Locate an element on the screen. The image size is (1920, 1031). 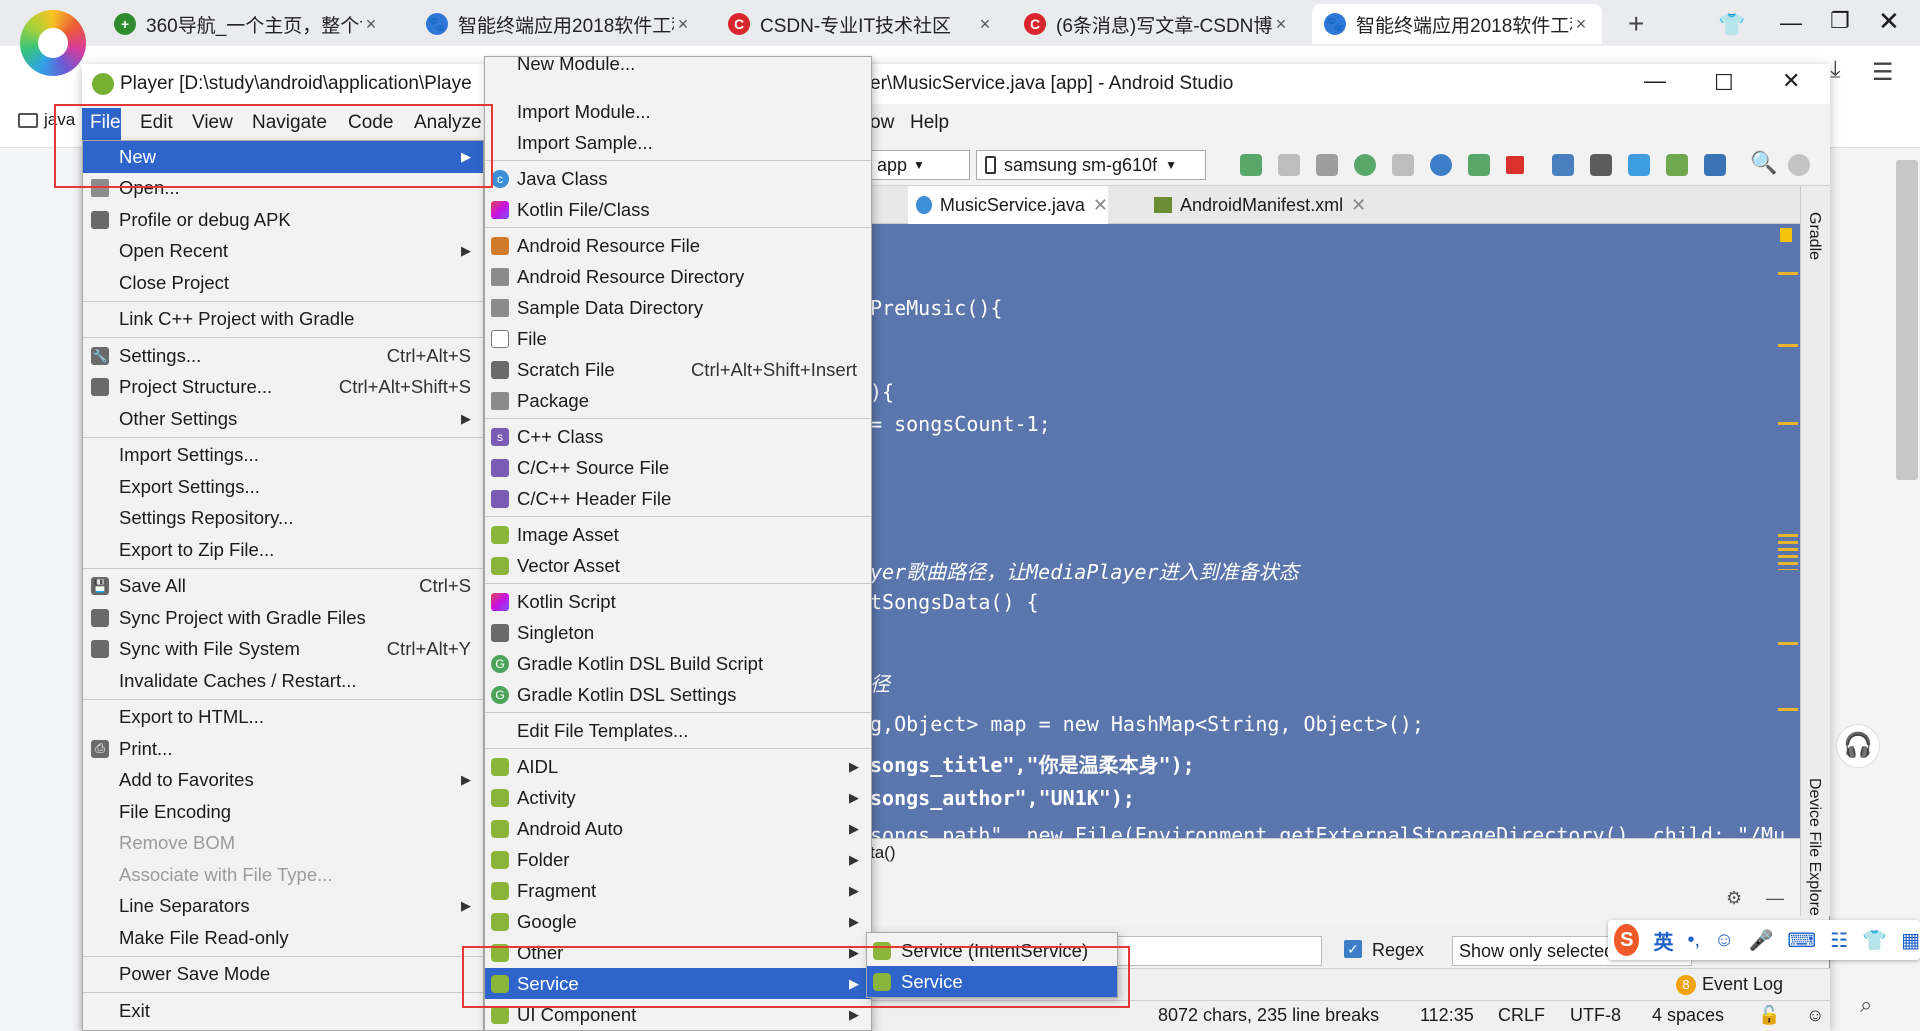
device-select: samsung sm-g610f ▼ is located at coordinates (1091, 165).